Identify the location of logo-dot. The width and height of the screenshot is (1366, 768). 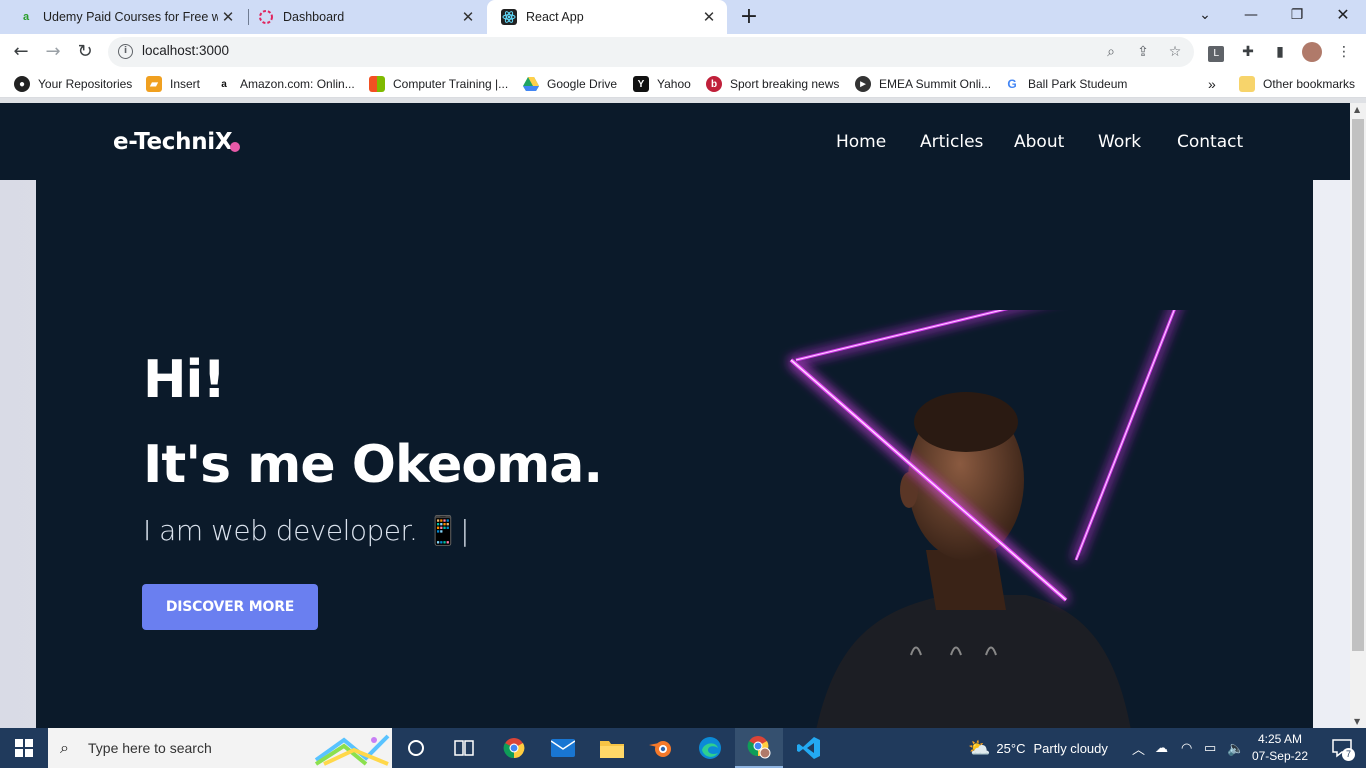
(235, 147).